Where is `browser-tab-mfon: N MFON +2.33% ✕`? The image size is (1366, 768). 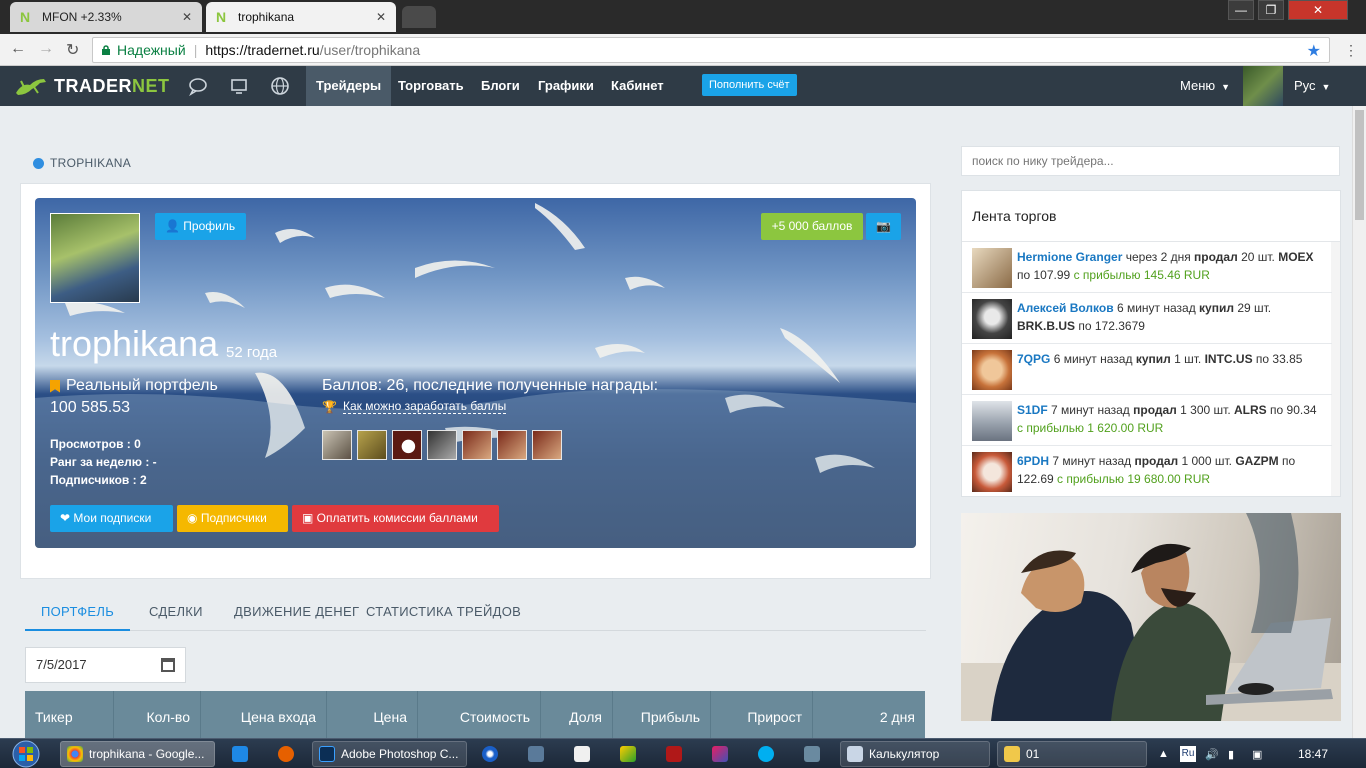
browser-tab-mfon: N MFON +2.33% ✕ is located at coordinates (106, 17).